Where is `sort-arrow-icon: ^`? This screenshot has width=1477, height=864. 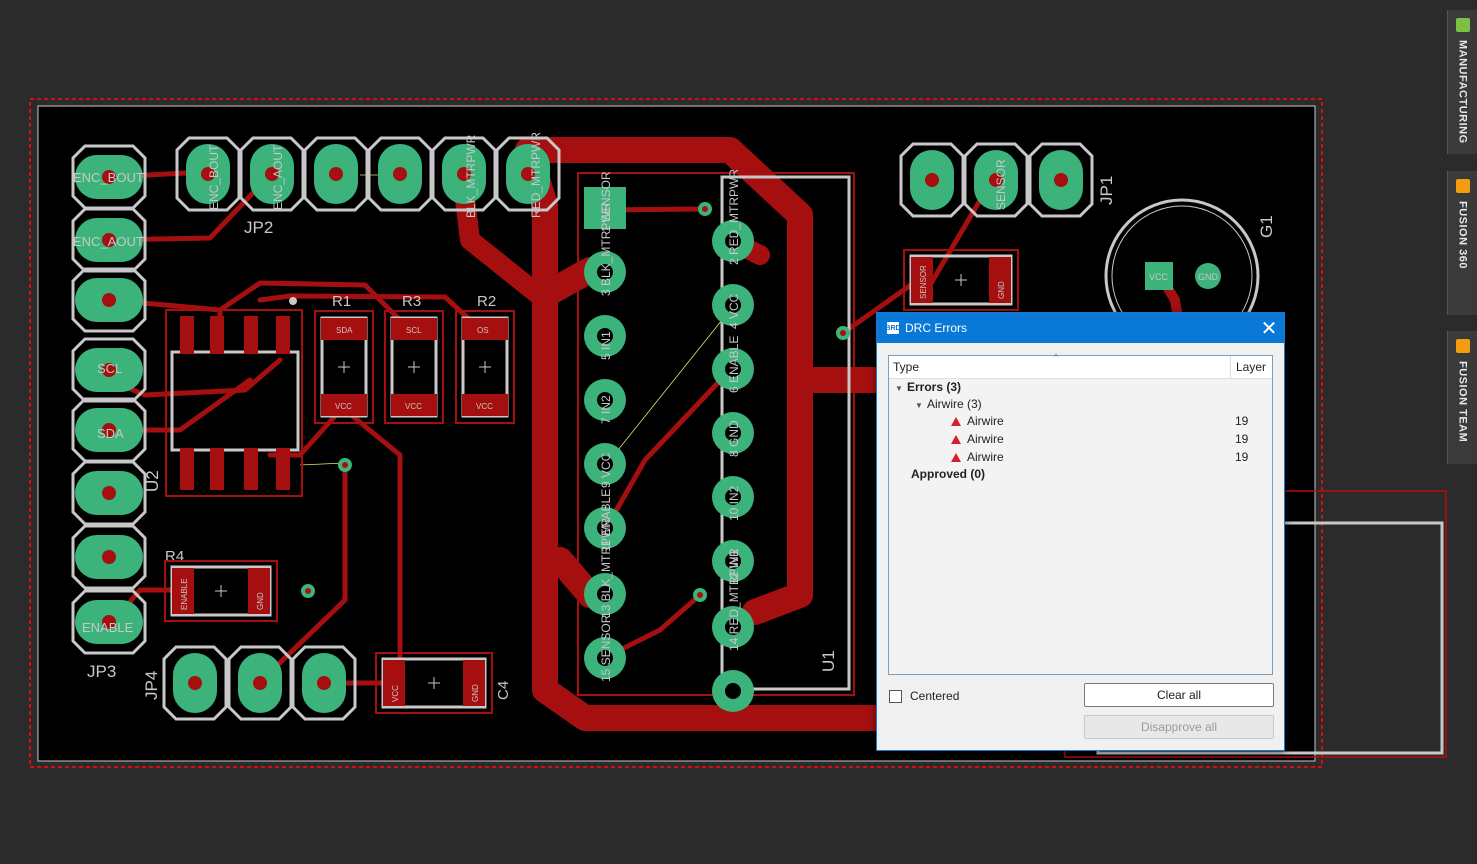 sort-arrow-icon: ^ is located at coordinates (1056, 357).